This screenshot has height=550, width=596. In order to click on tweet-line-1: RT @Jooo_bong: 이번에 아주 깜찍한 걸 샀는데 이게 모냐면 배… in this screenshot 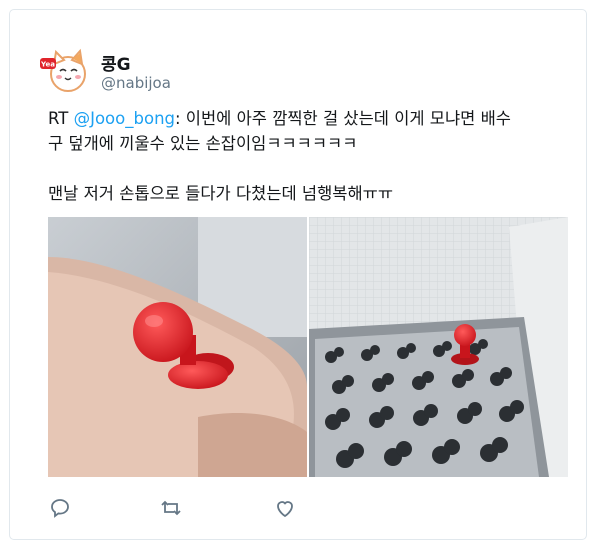, I will do `click(310, 118)`.